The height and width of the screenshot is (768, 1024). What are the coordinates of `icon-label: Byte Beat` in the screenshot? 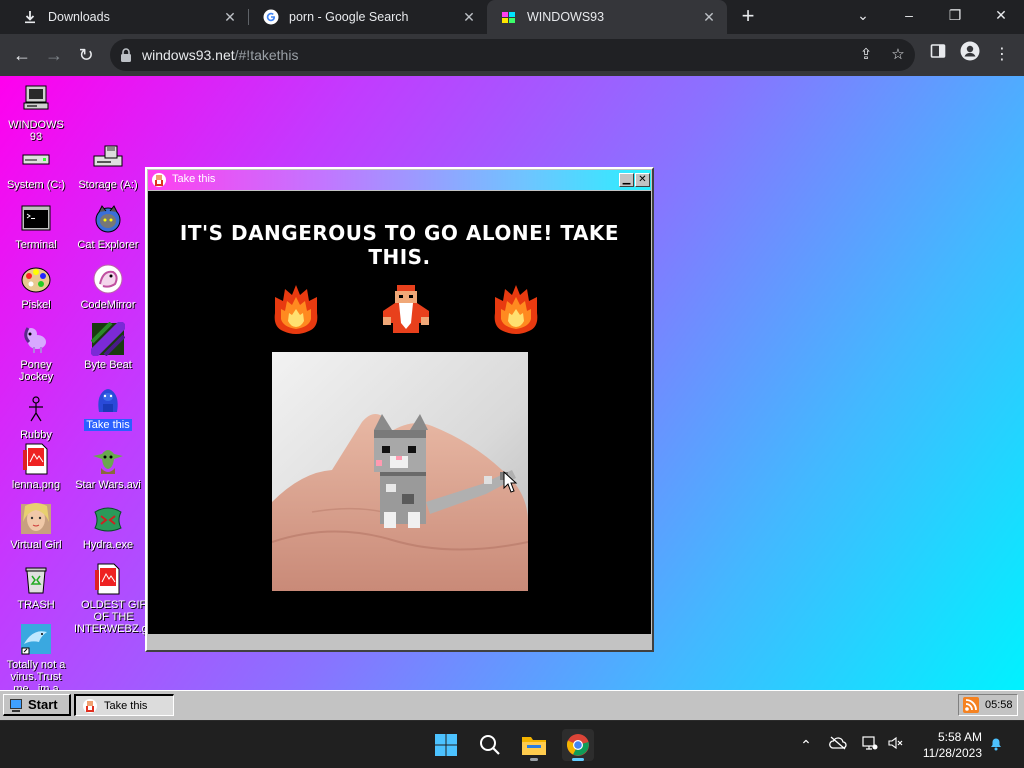 It's located at (108, 365).